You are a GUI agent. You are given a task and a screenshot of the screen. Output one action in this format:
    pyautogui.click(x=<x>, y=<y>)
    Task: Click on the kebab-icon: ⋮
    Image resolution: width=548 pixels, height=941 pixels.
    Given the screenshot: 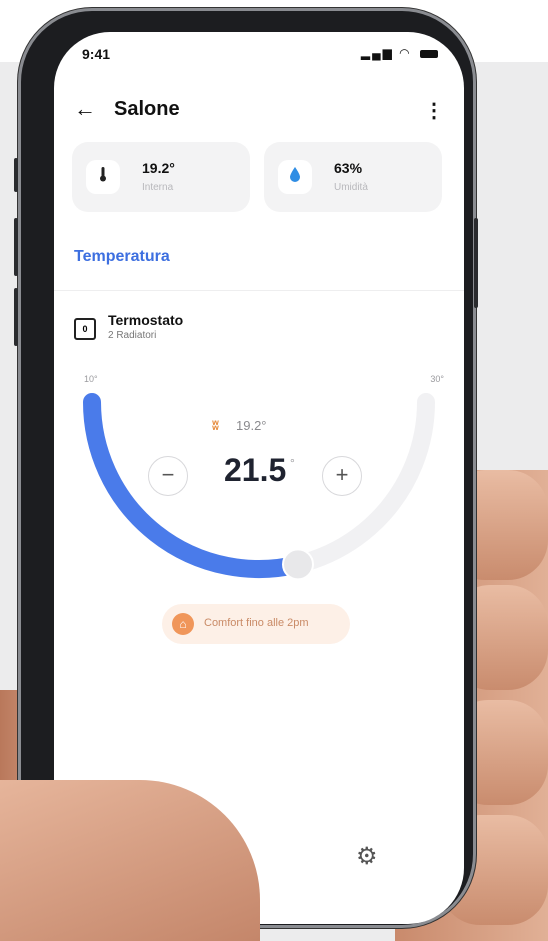 What is the action you would take?
    pyautogui.click(x=434, y=110)
    